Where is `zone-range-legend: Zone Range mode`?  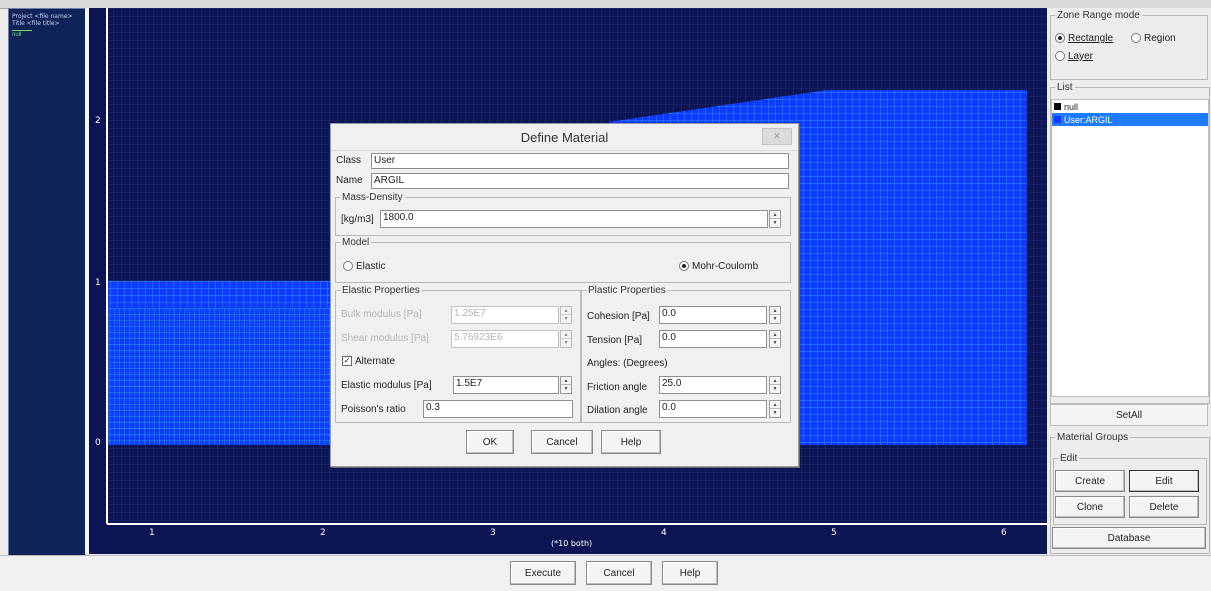
zone-range-legend: Zone Range mode is located at coordinates (1098, 15).